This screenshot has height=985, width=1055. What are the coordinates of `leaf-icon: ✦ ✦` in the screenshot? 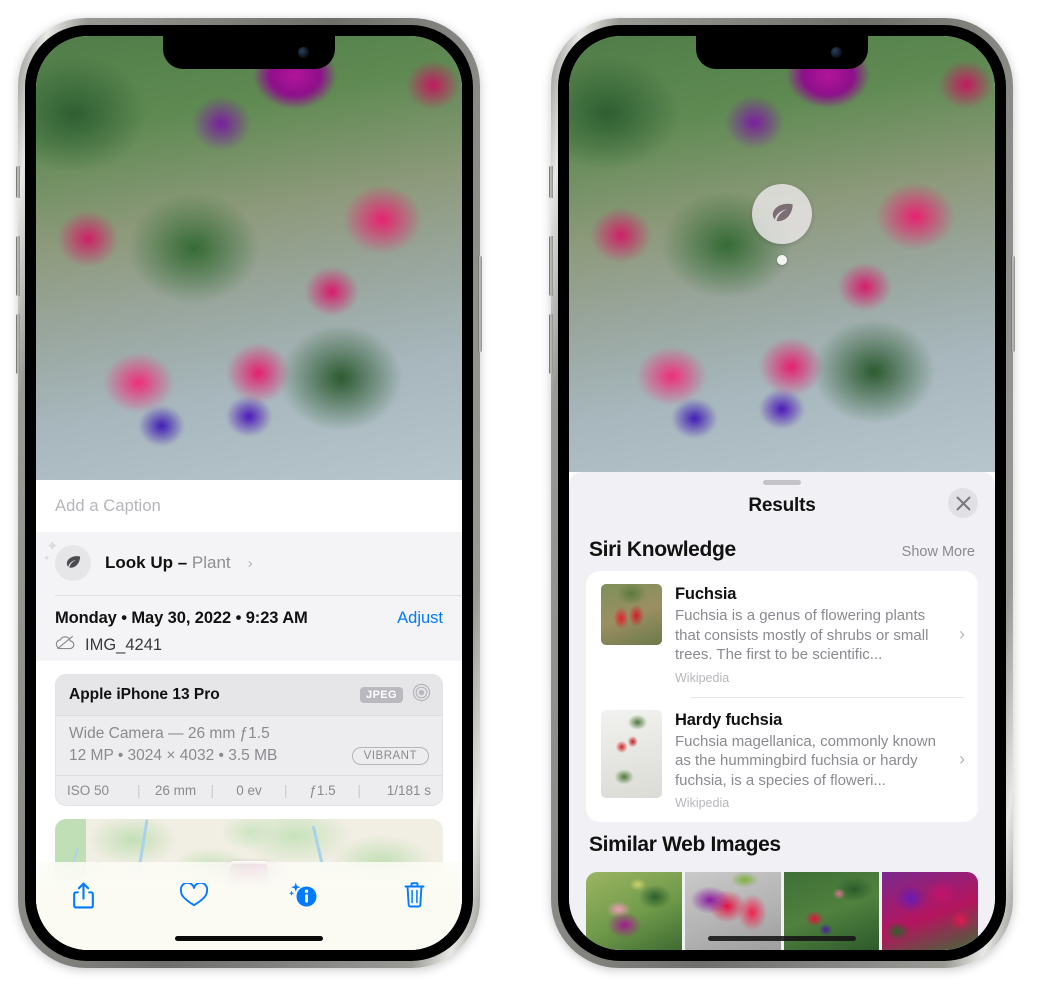 It's located at (67, 560).